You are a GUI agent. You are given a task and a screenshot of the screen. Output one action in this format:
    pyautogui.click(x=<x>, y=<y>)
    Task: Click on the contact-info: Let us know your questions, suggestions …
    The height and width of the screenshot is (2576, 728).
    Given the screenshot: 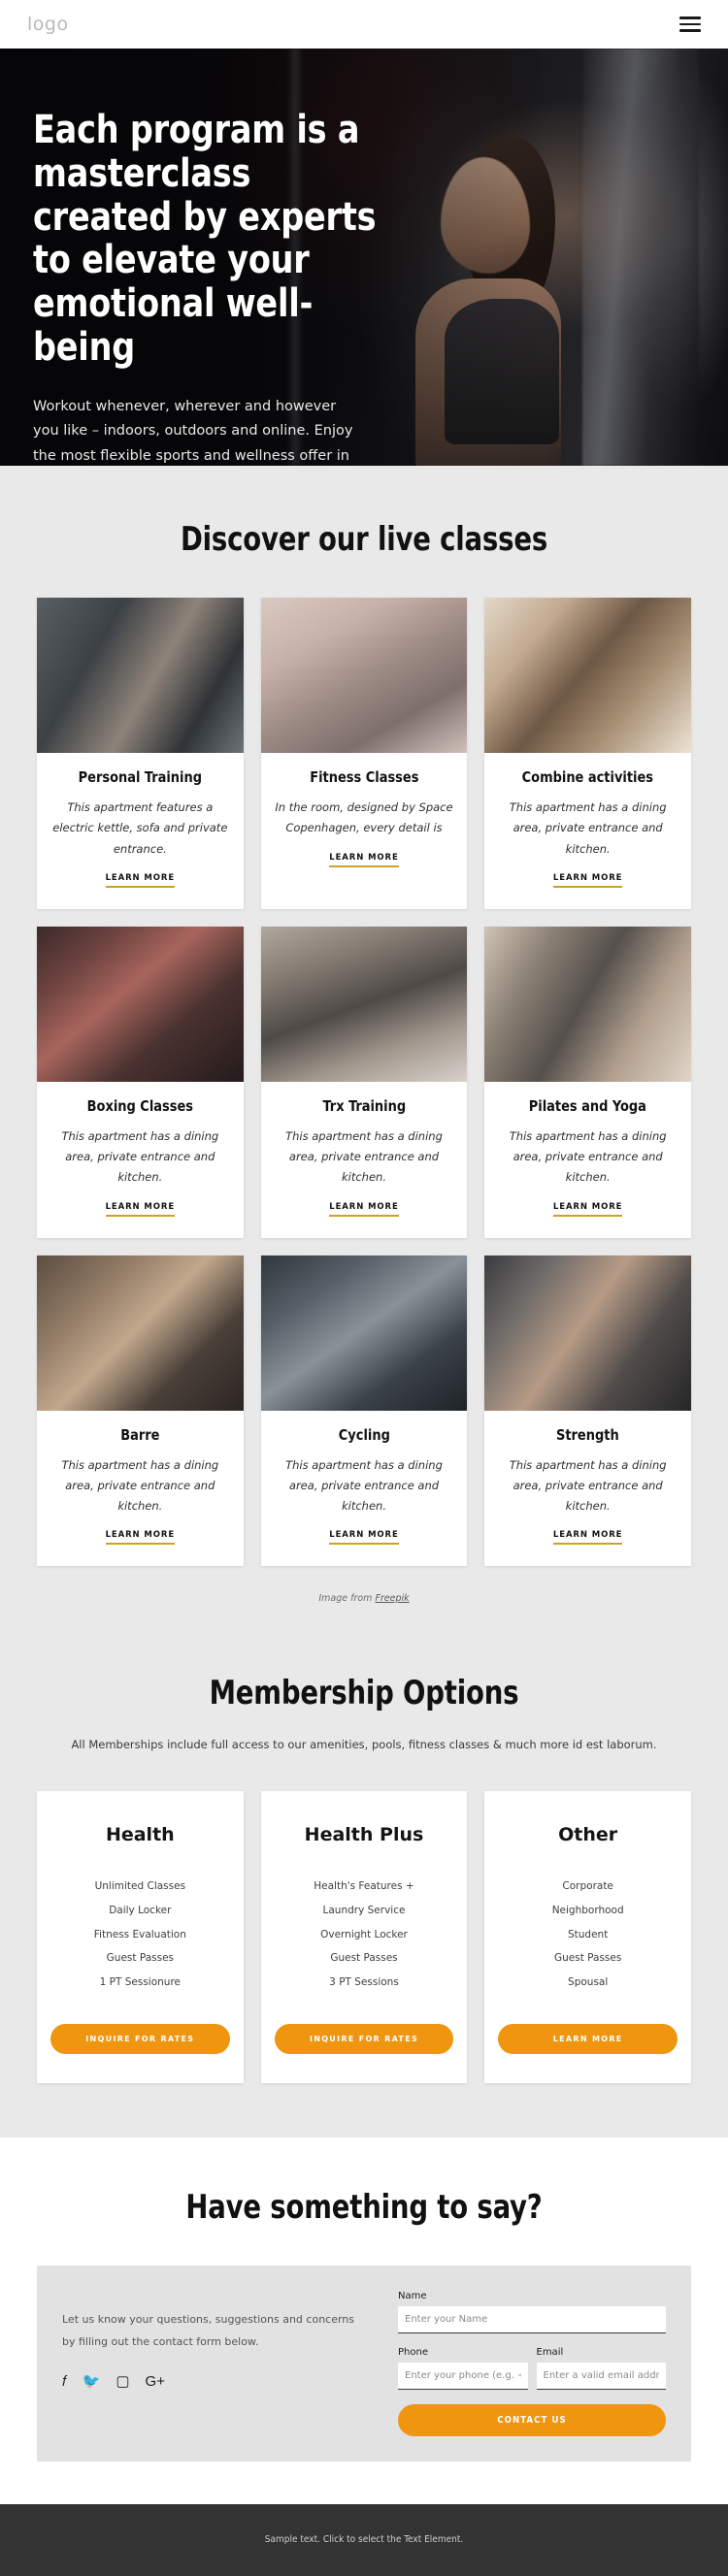 What is the action you would take?
    pyautogui.click(x=213, y=2364)
    